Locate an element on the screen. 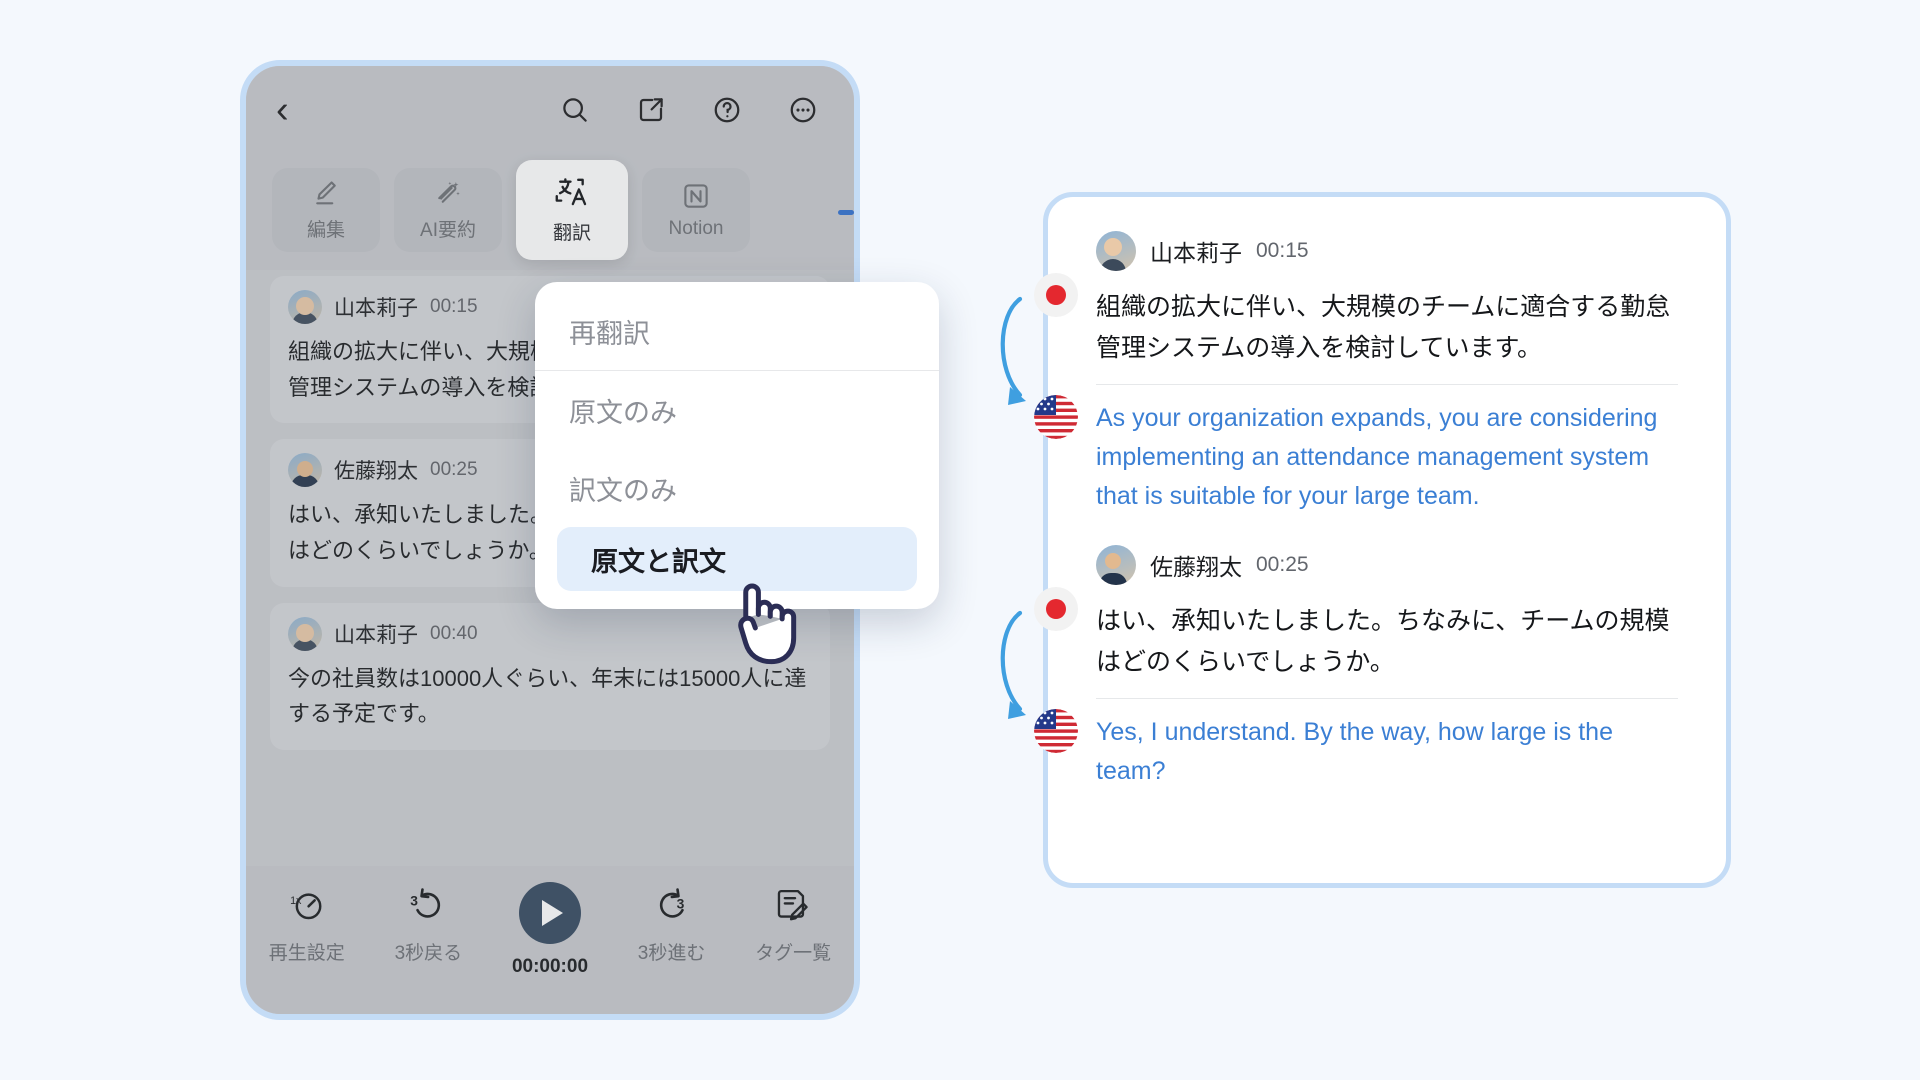 The width and height of the screenshot is (1920, 1080). forward-3s-button: 3 3秒進む is located at coordinates (672, 923).